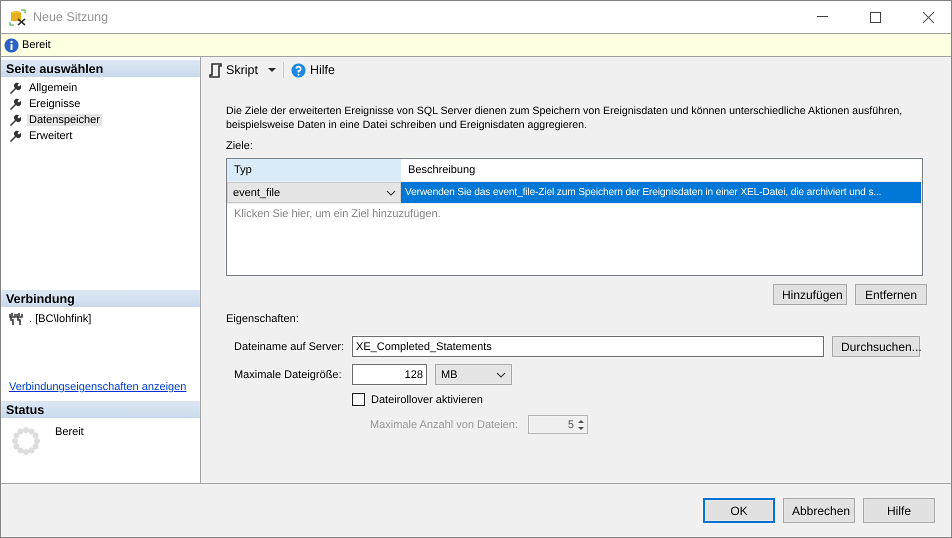 The width and height of the screenshot is (952, 538). What do you see at coordinates (53, 88) in the screenshot?
I see `sidebar-item: Allgemein` at bounding box center [53, 88].